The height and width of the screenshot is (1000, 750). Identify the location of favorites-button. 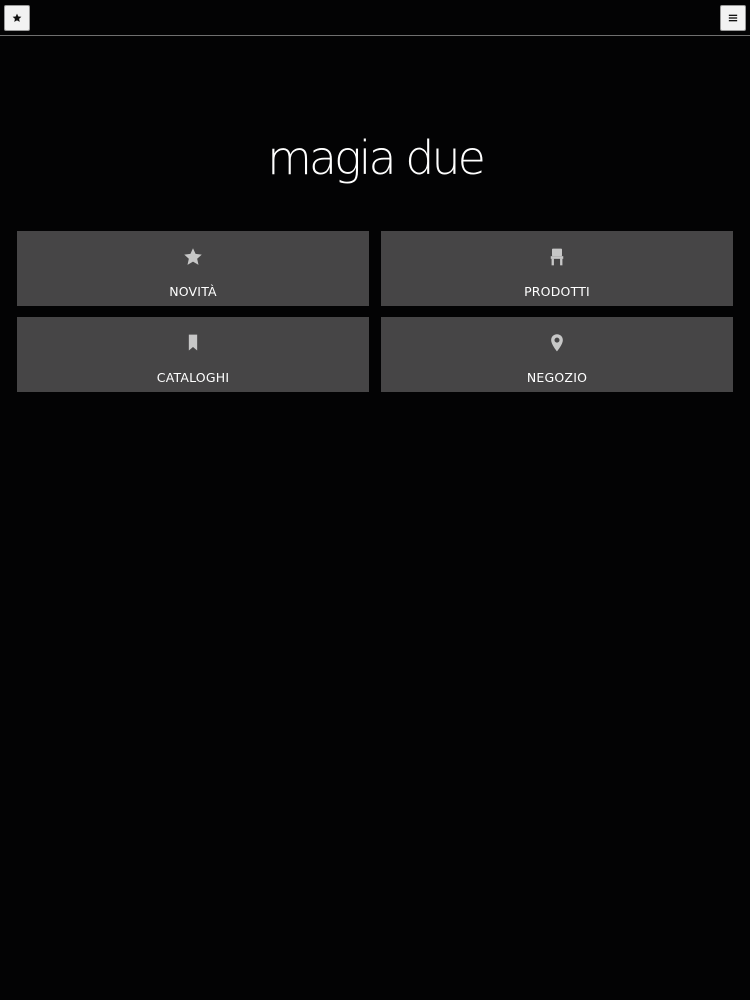
(17, 18).